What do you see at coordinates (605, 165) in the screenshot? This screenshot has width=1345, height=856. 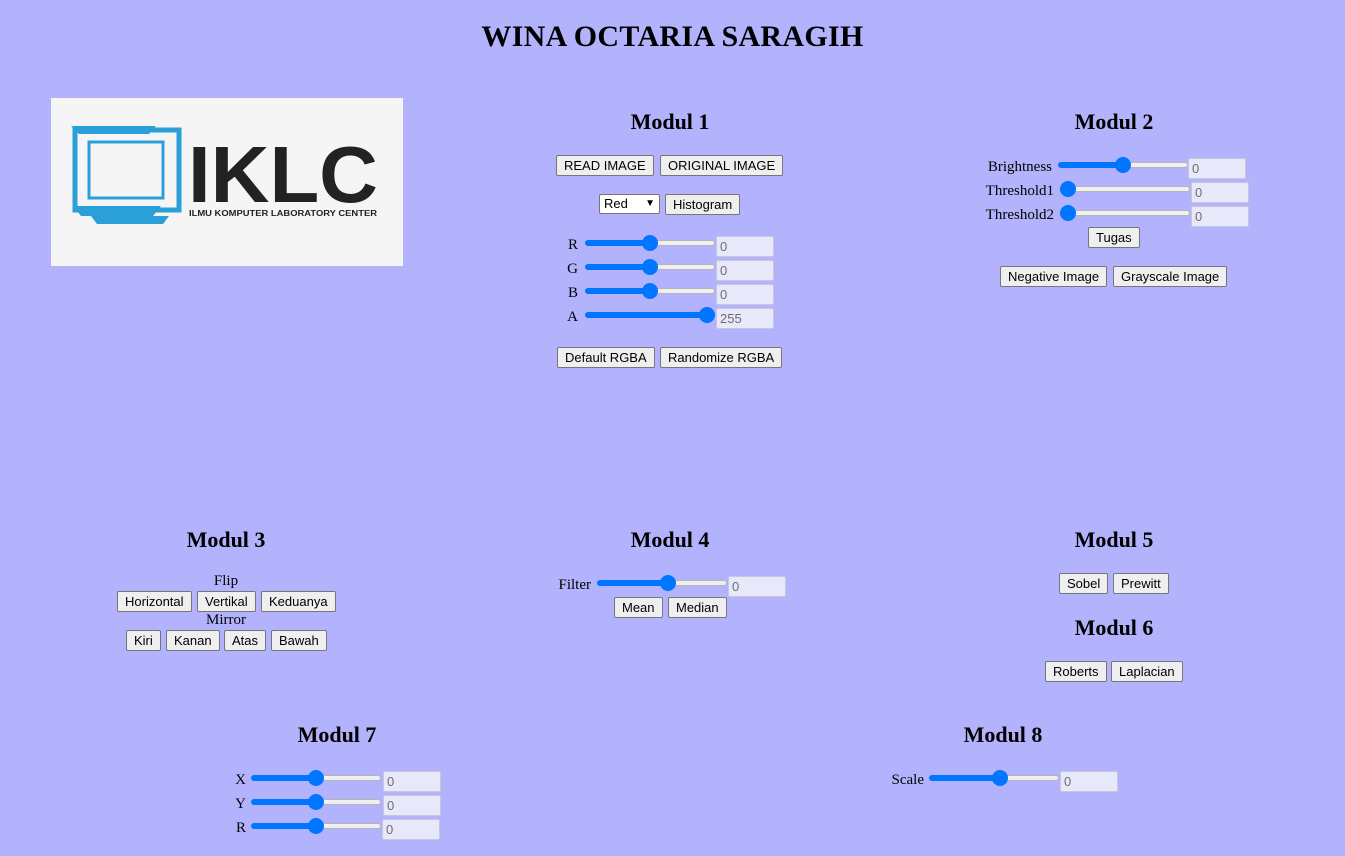 I see `read-image-button: READ IMAGE` at bounding box center [605, 165].